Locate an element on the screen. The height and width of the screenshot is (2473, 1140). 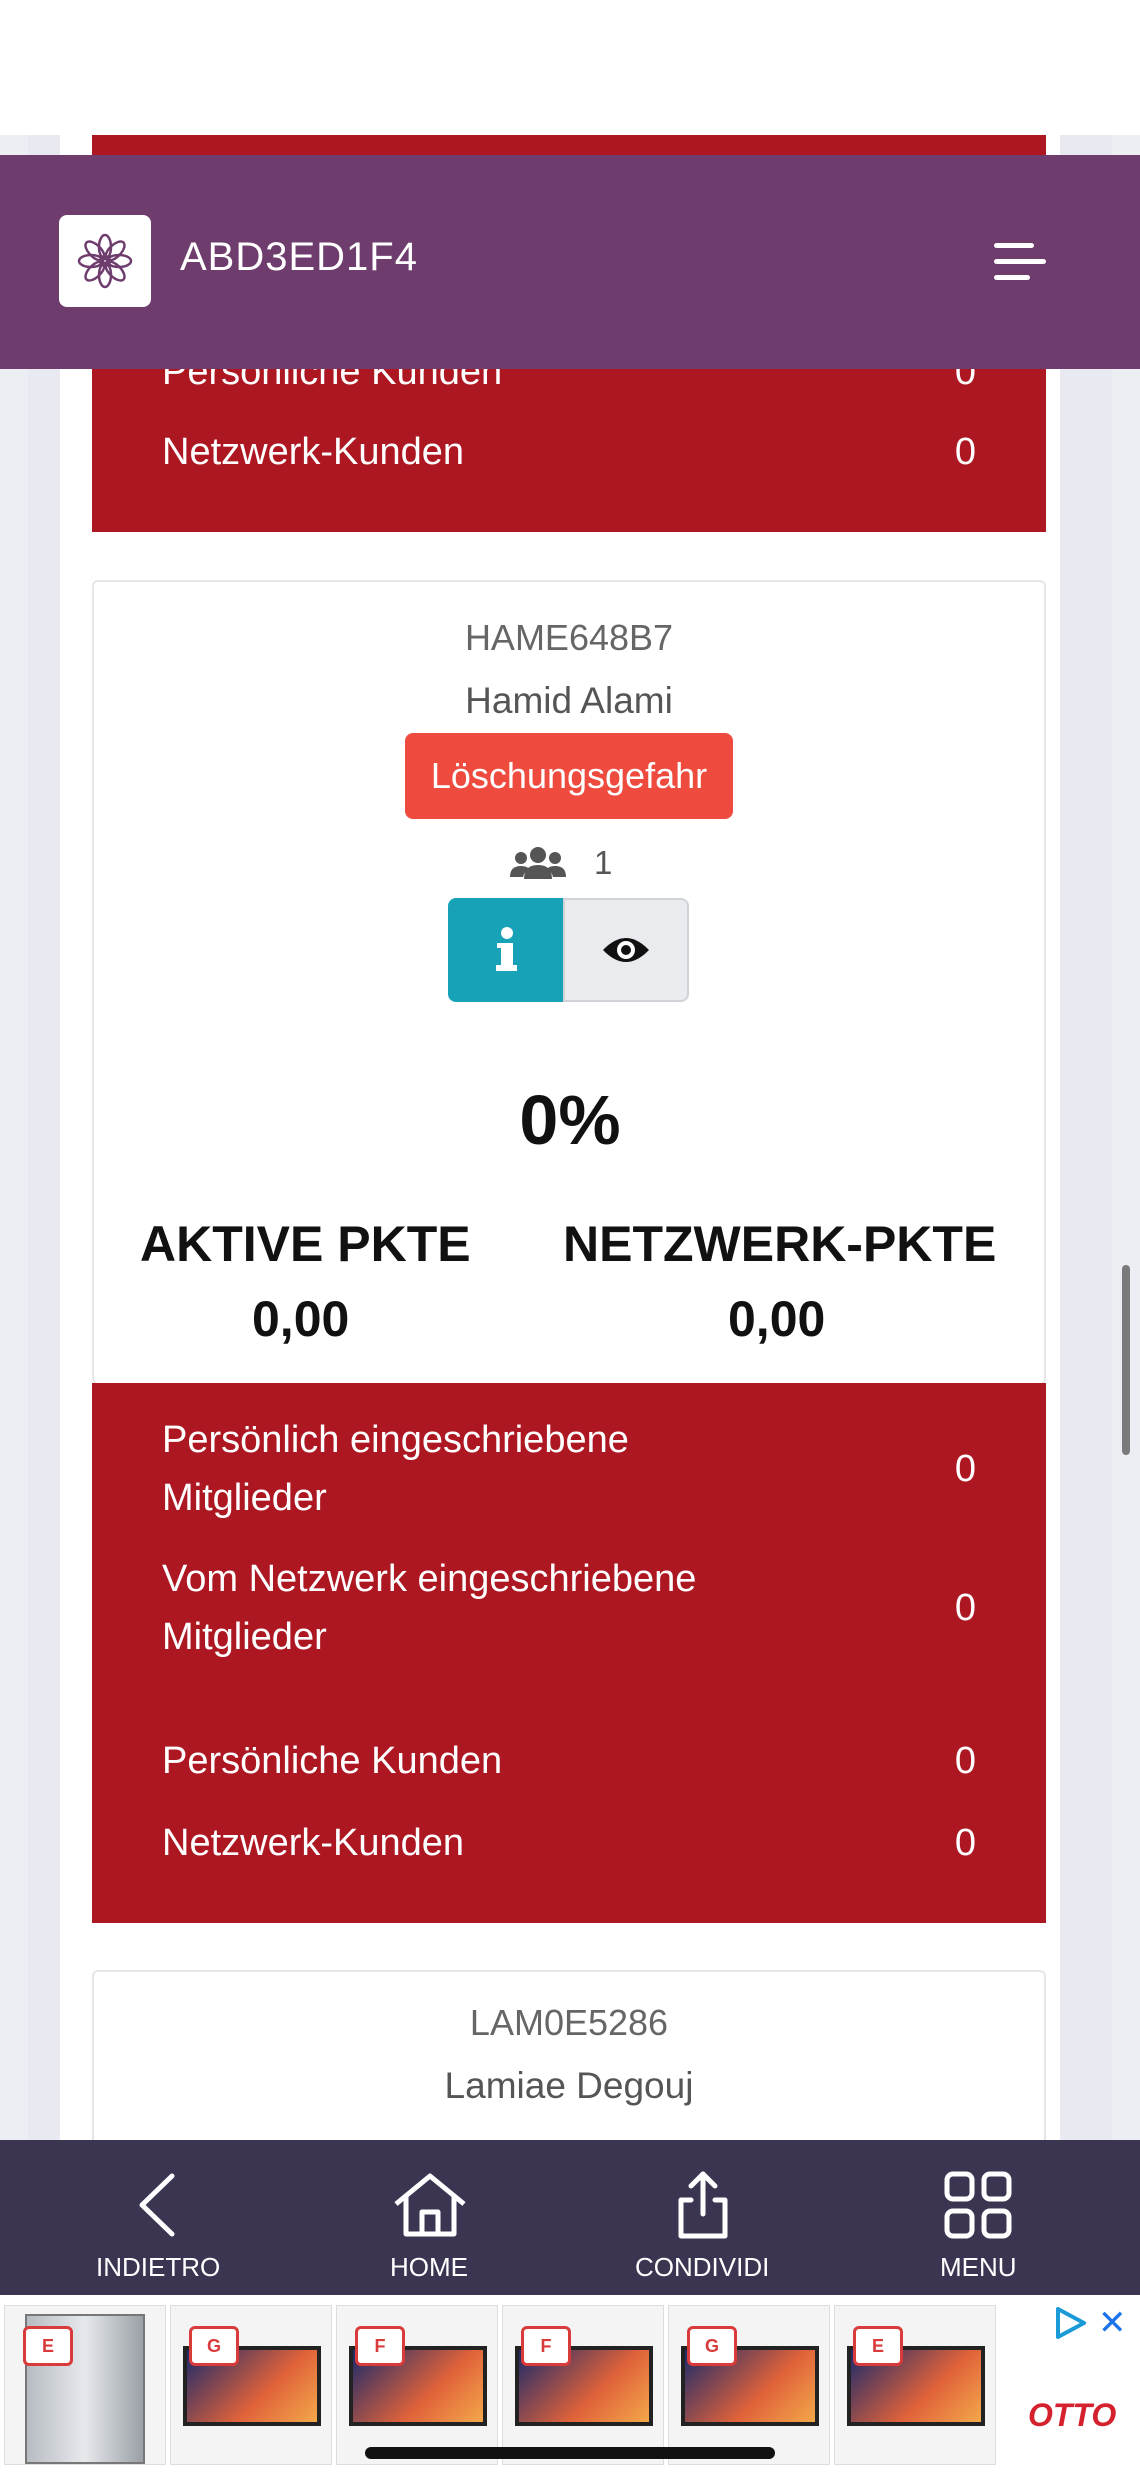
page-title: ABD3ED1F4 is located at coordinates (299, 257).